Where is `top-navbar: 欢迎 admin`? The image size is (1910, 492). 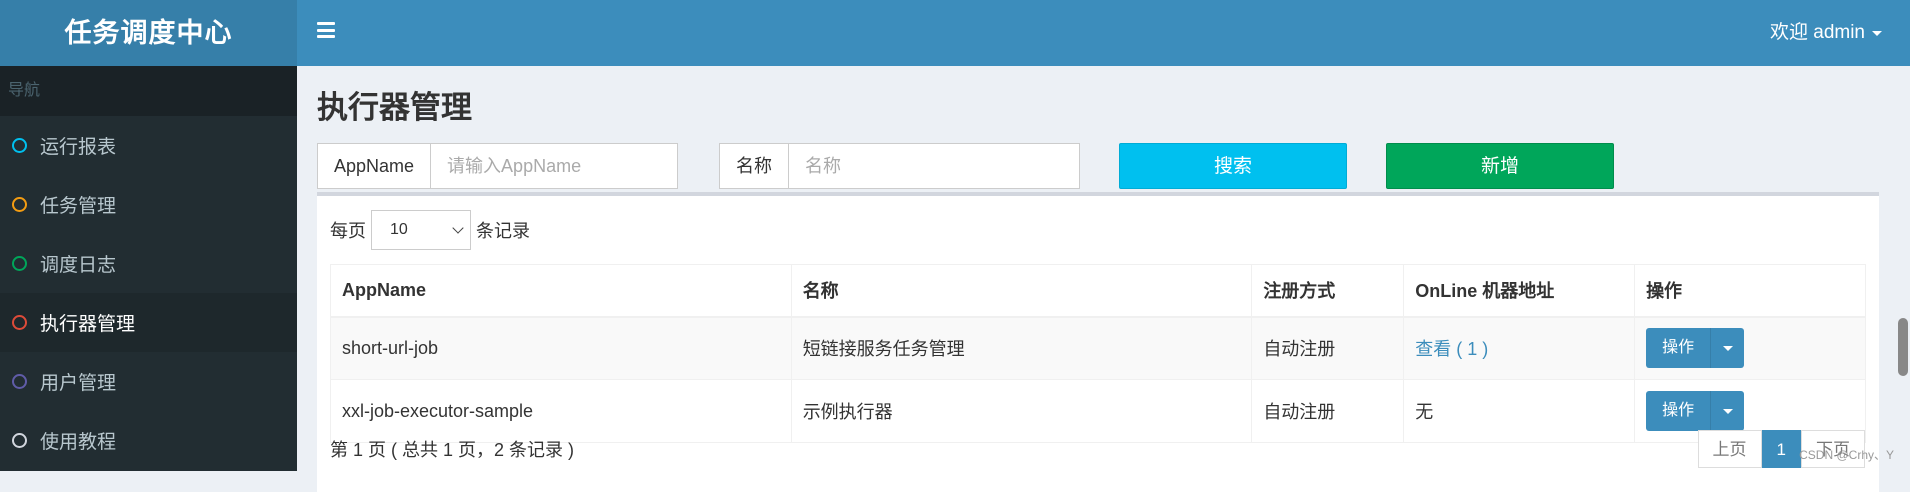
top-navbar: 欢迎 admin is located at coordinates (1103, 33).